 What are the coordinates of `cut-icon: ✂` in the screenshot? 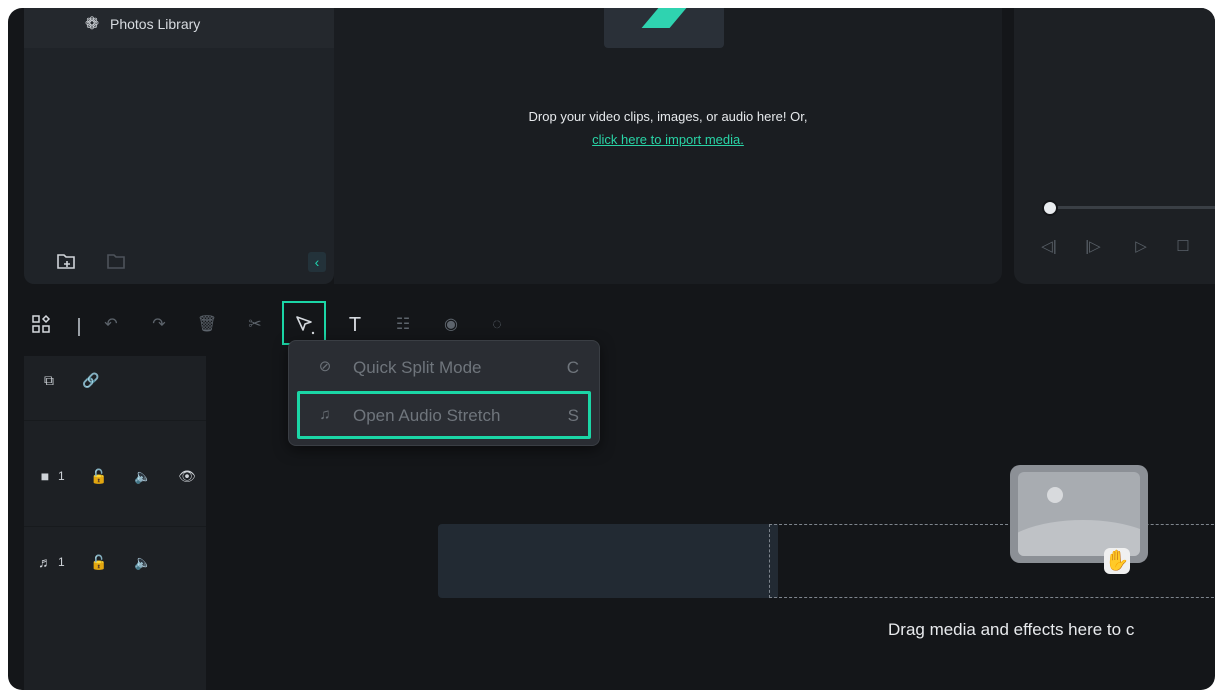 It's located at (255, 325).